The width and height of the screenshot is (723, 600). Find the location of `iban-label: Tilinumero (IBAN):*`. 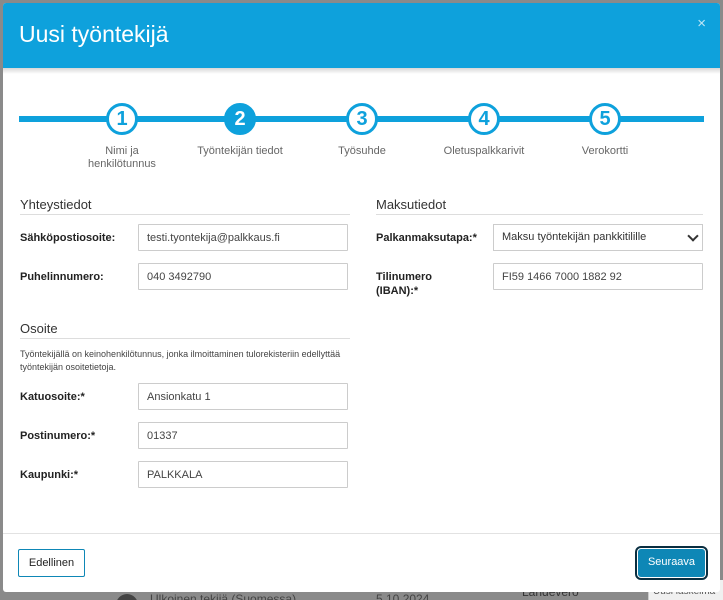

iban-label: Tilinumero (IBAN):* is located at coordinates (404, 284).